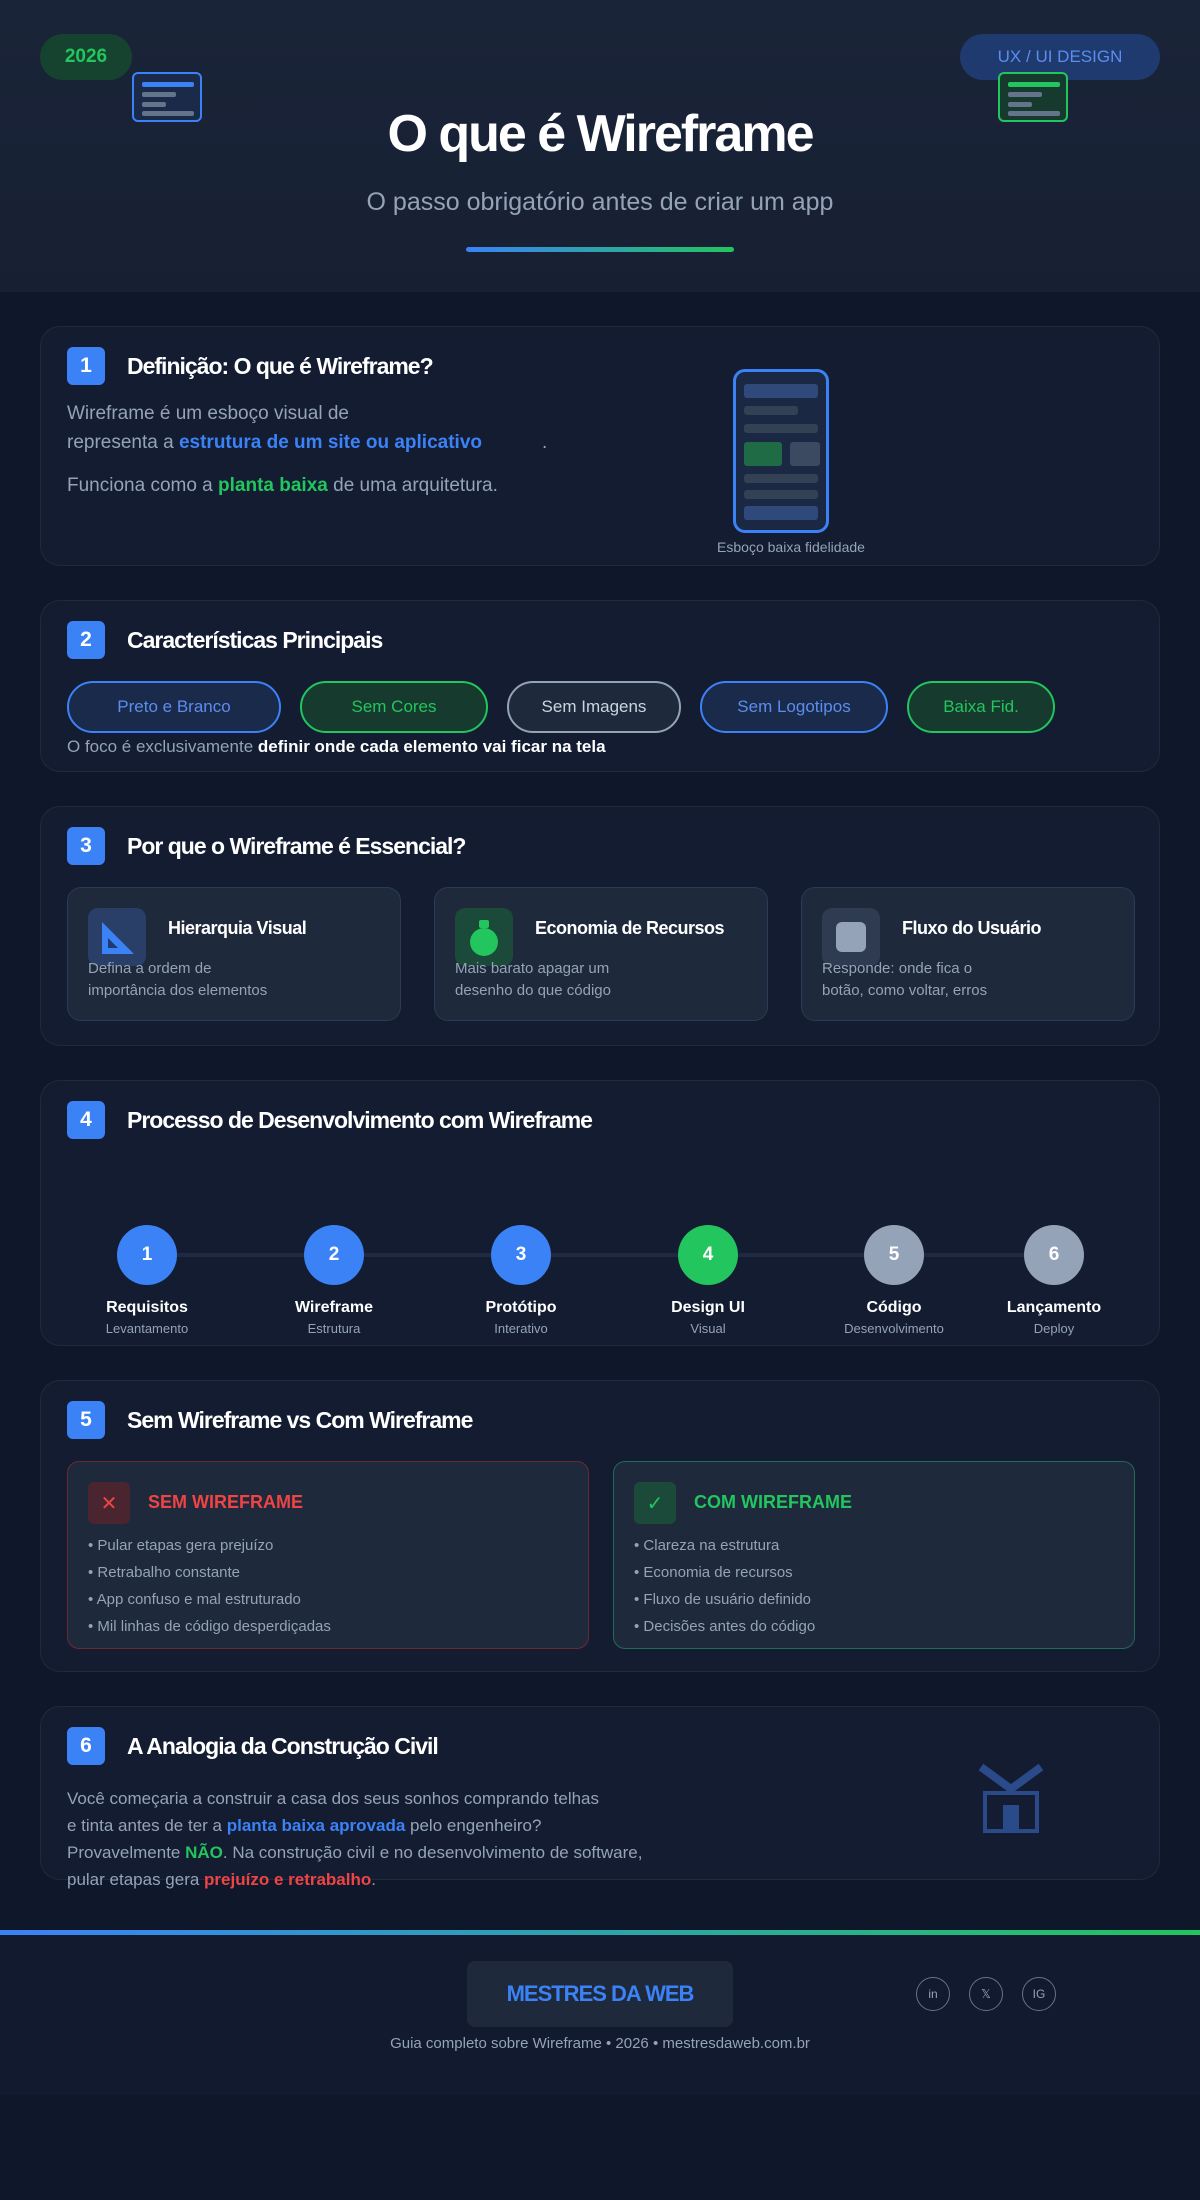 The width and height of the screenshot is (1200, 2200). I want to click on section-title: Por que o Wireframe é Essencial?, so click(296, 846).